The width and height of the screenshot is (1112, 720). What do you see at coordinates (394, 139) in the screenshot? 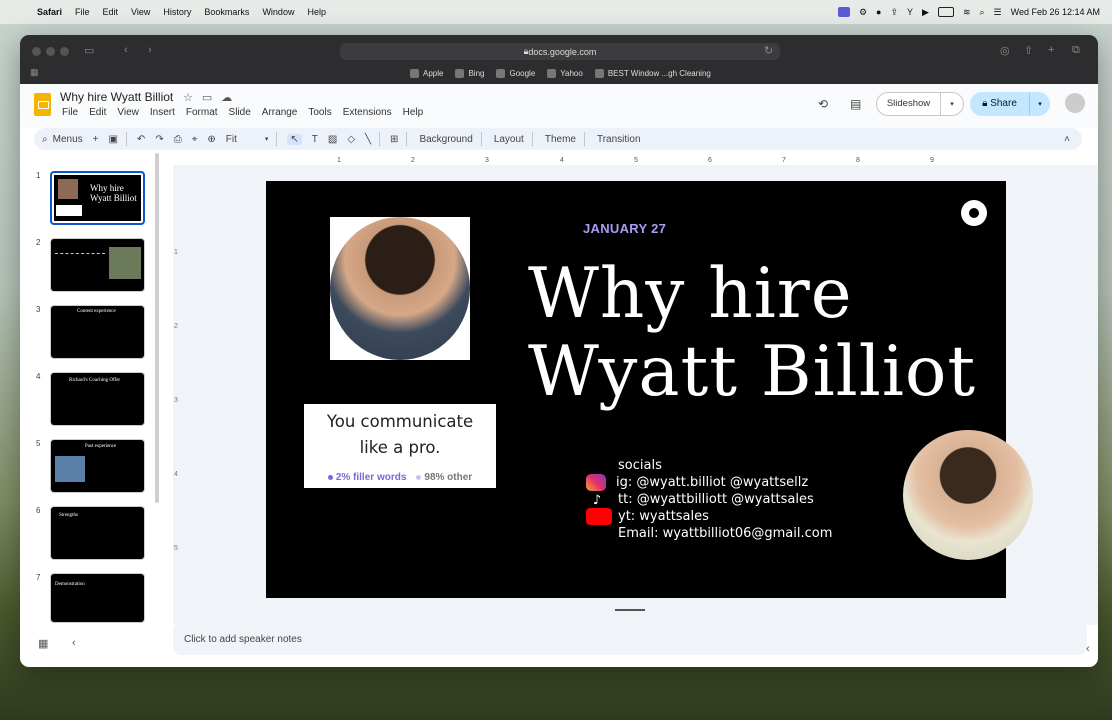
I see `comment-add-icon: ⊞` at bounding box center [394, 139].